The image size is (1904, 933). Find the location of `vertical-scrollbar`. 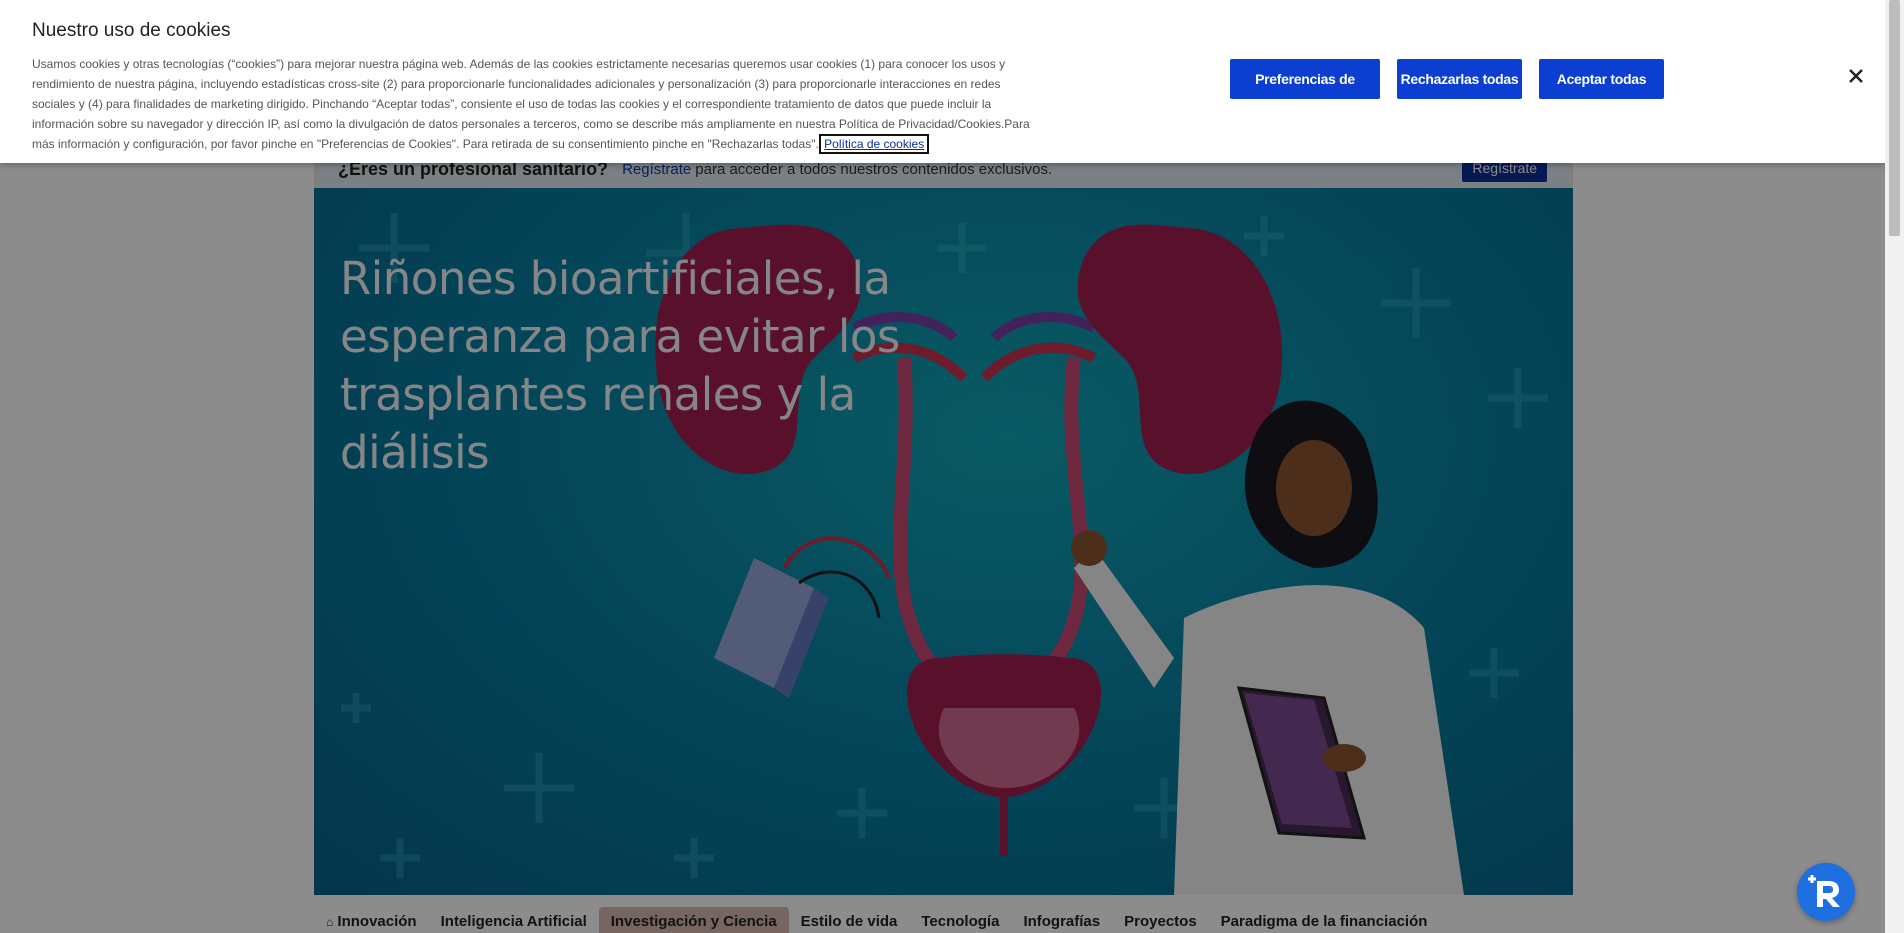

vertical-scrollbar is located at coordinates (1894, 466).